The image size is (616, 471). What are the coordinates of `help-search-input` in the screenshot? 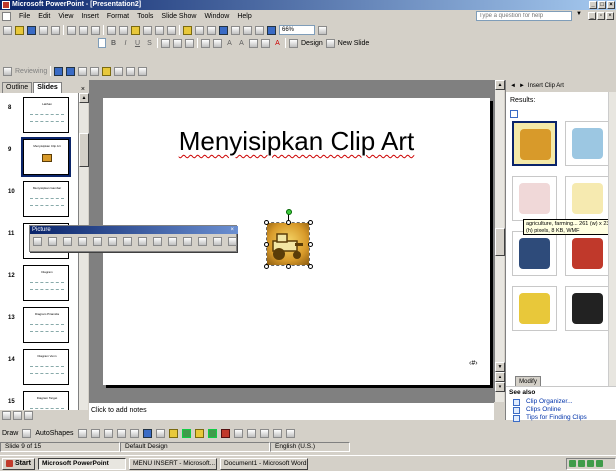 It's located at (524, 16).